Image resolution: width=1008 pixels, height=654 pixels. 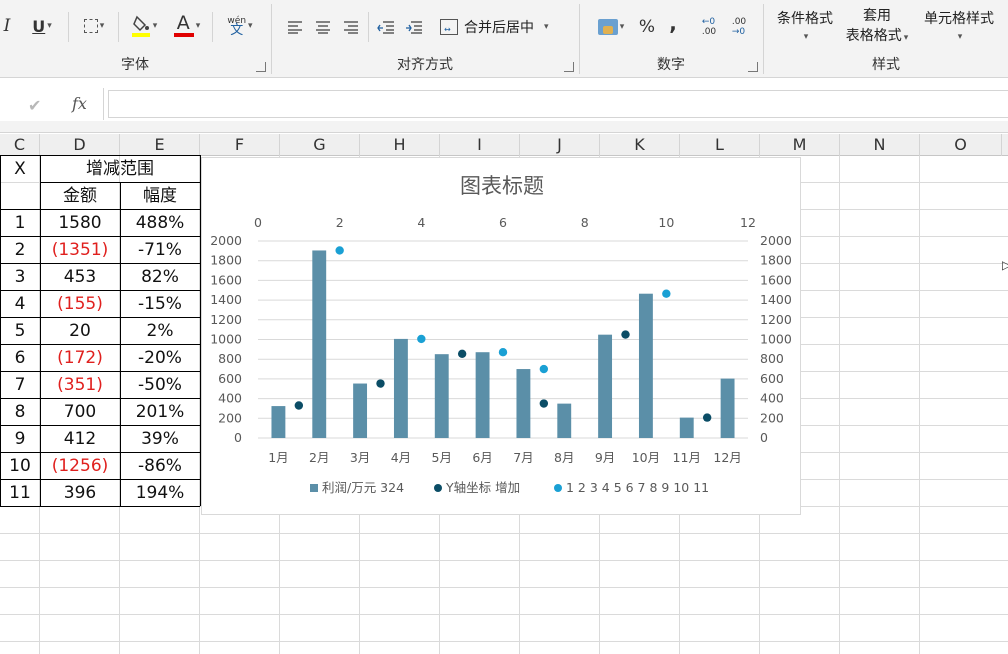 What do you see at coordinates (120, 169) in the screenshot?
I see `header-range-cell: 增减范围` at bounding box center [120, 169].